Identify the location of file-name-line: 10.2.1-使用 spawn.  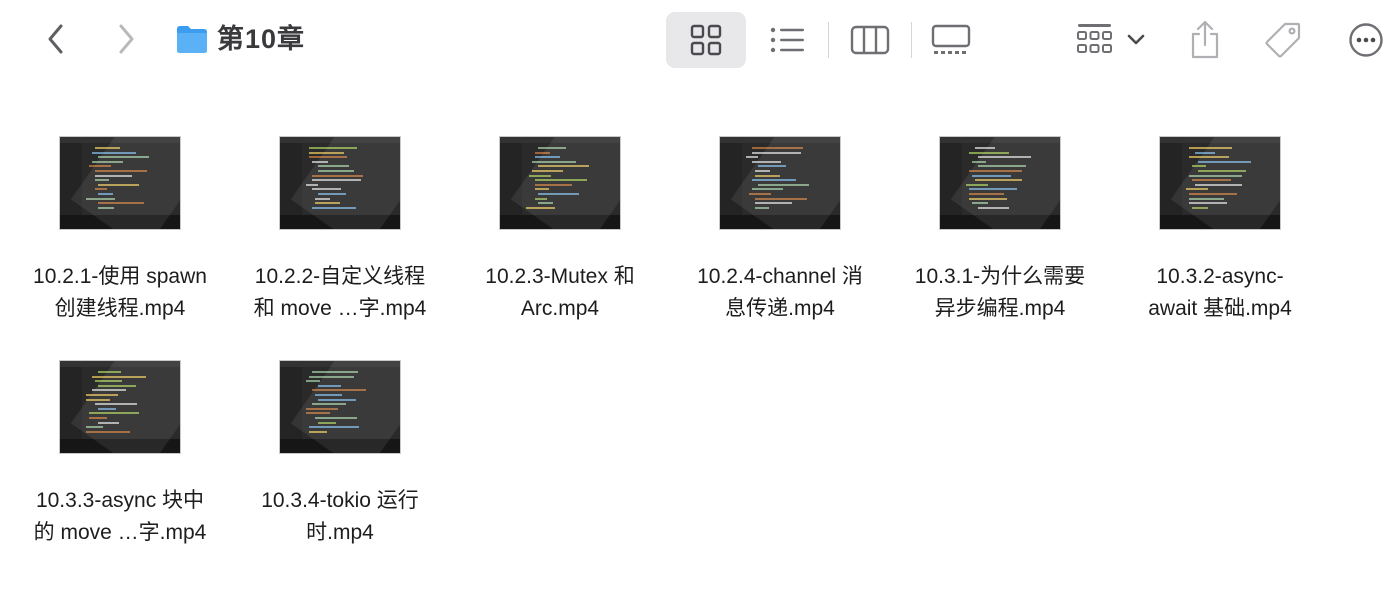
(120, 276).